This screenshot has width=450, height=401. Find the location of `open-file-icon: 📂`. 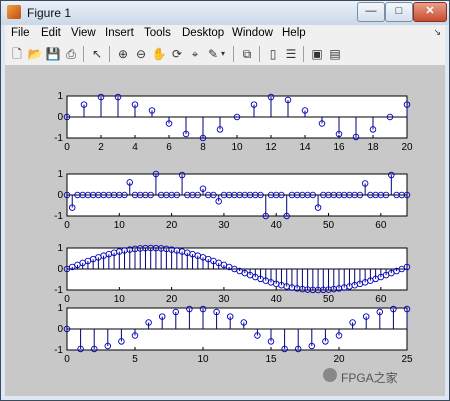

open-file-icon: 📂 is located at coordinates (35, 54).